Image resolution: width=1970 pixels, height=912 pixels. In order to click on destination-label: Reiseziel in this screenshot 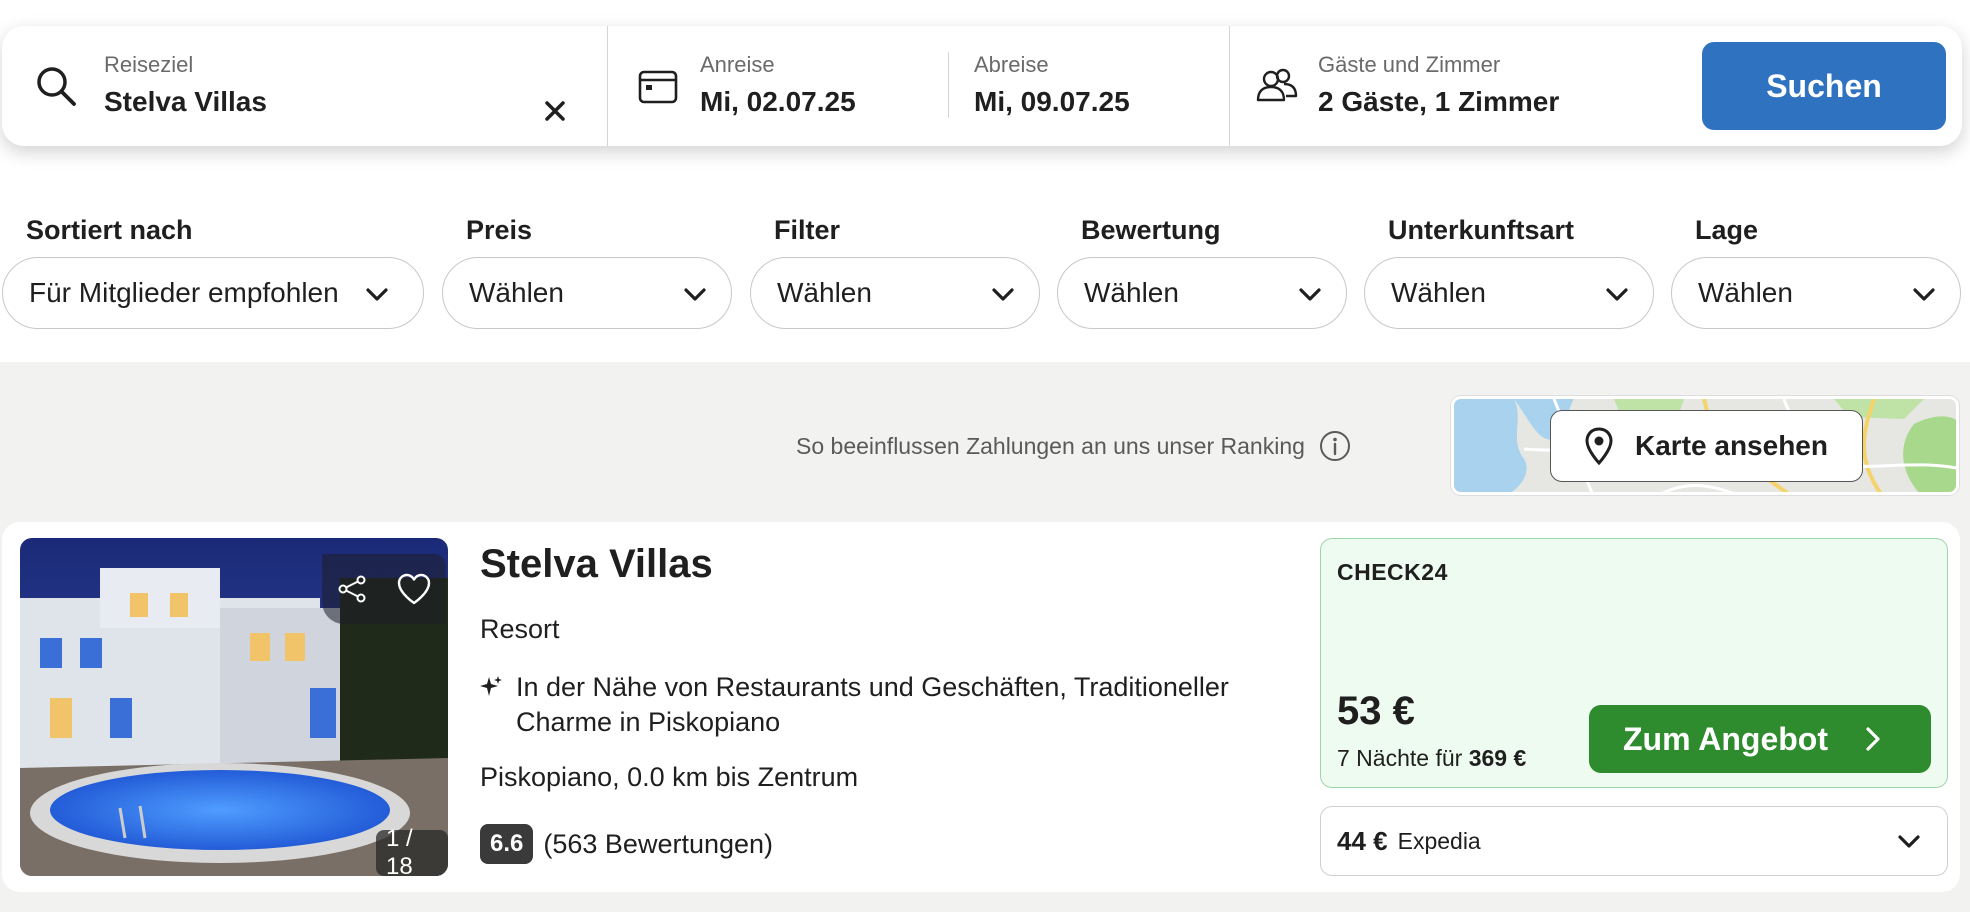, I will do `click(149, 64)`.